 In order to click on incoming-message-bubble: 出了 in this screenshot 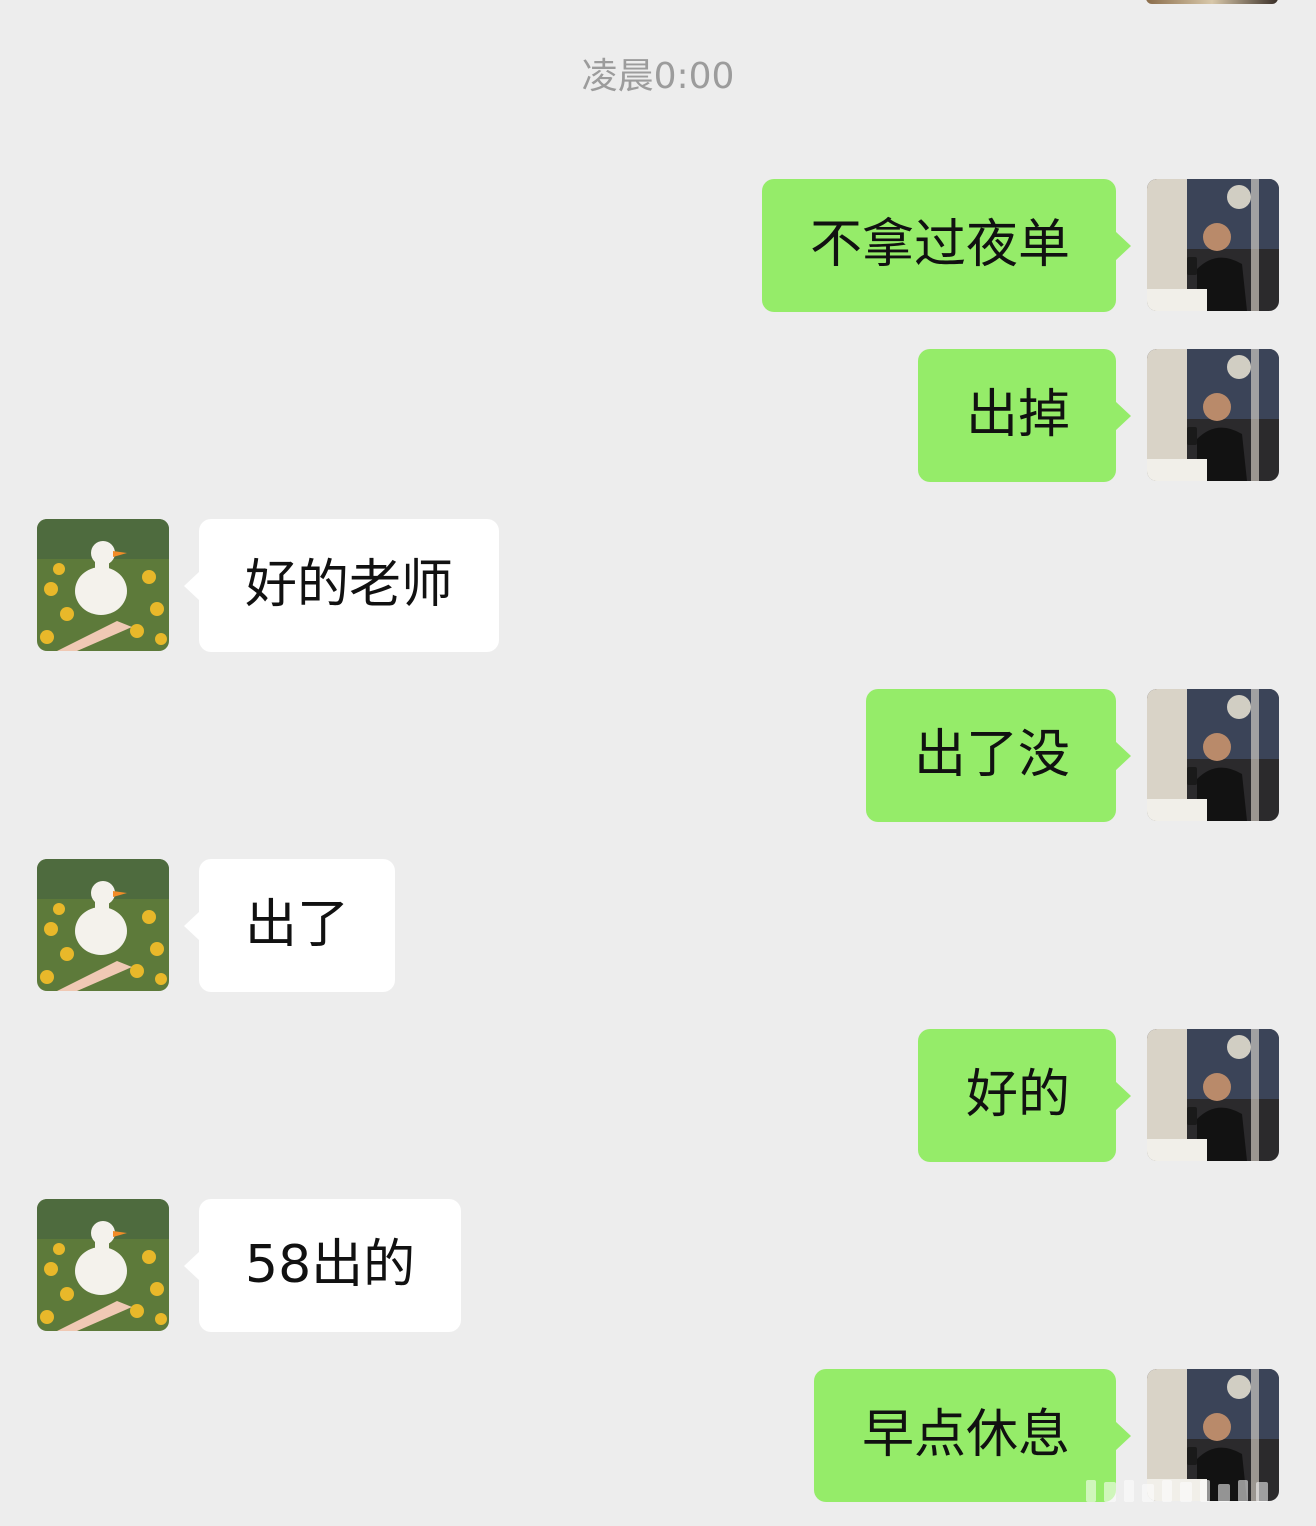, I will do `click(289, 925)`.